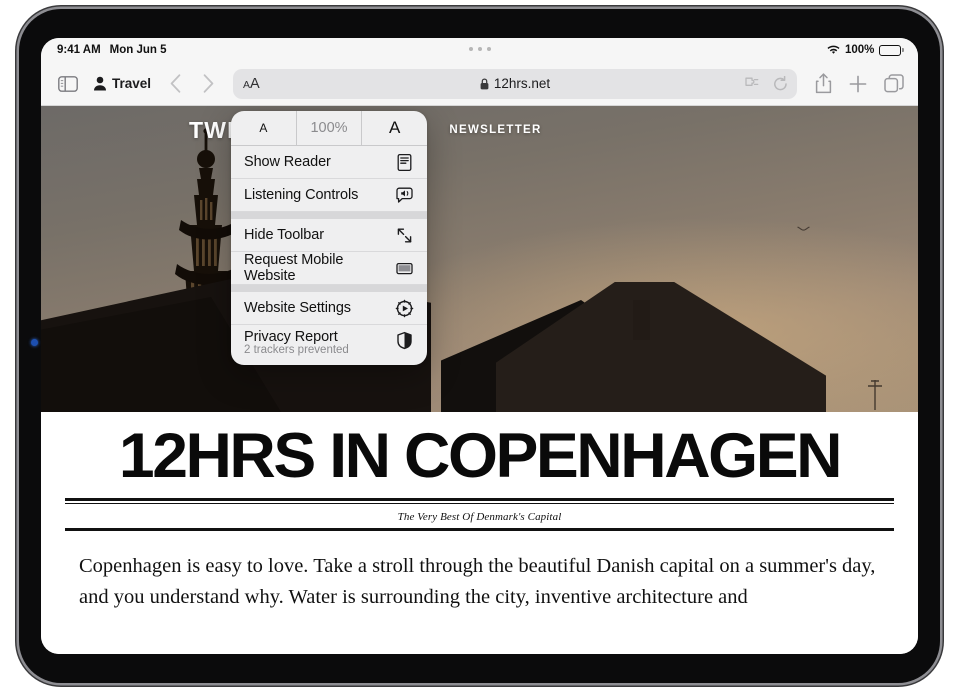 The height and width of the screenshot is (692, 958). Describe the element at coordinates (803, 228) in the screenshot. I see `bird-silhouette` at that location.